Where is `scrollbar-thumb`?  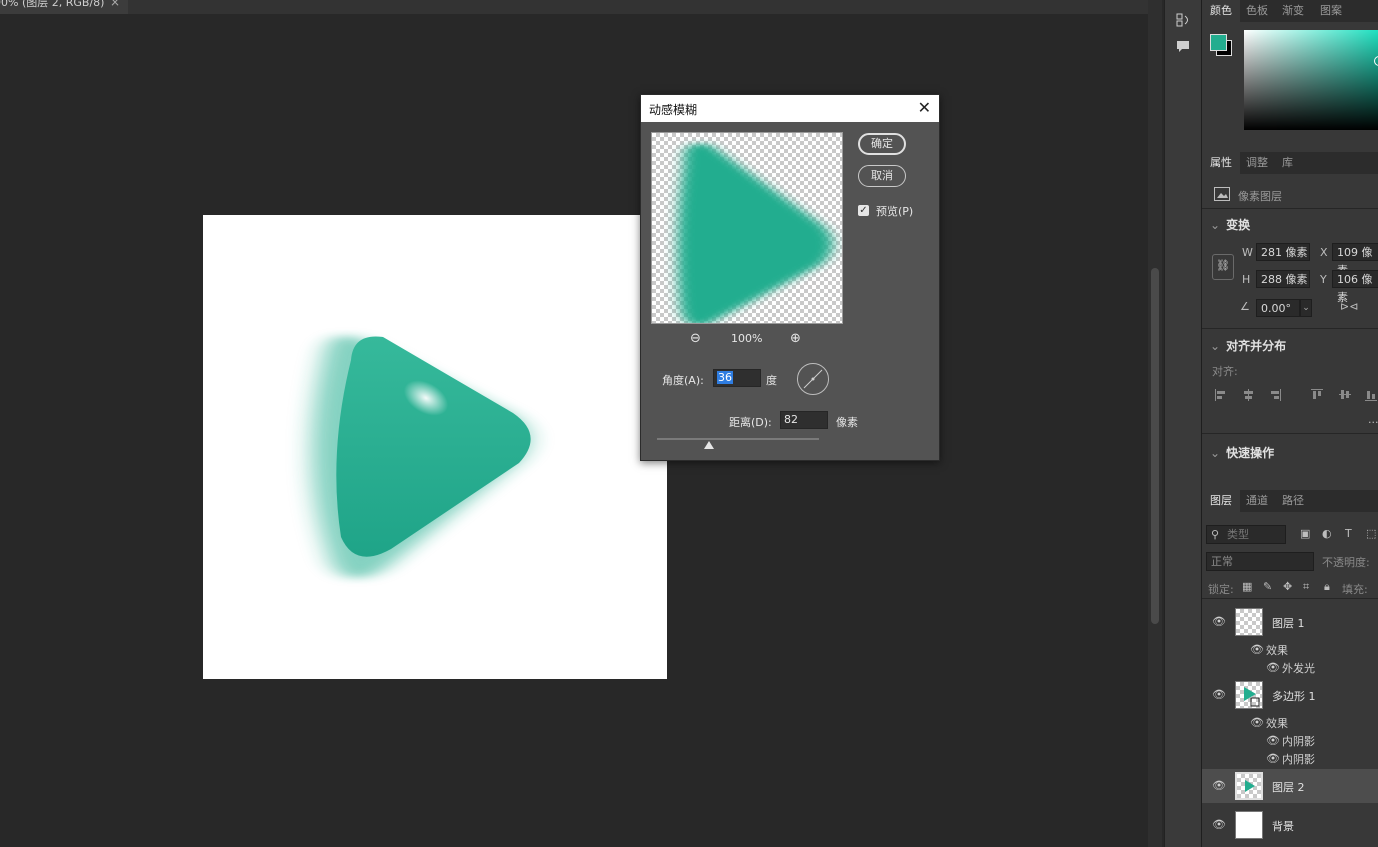 scrollbar-thumb is located at coordinates (1155, 446).